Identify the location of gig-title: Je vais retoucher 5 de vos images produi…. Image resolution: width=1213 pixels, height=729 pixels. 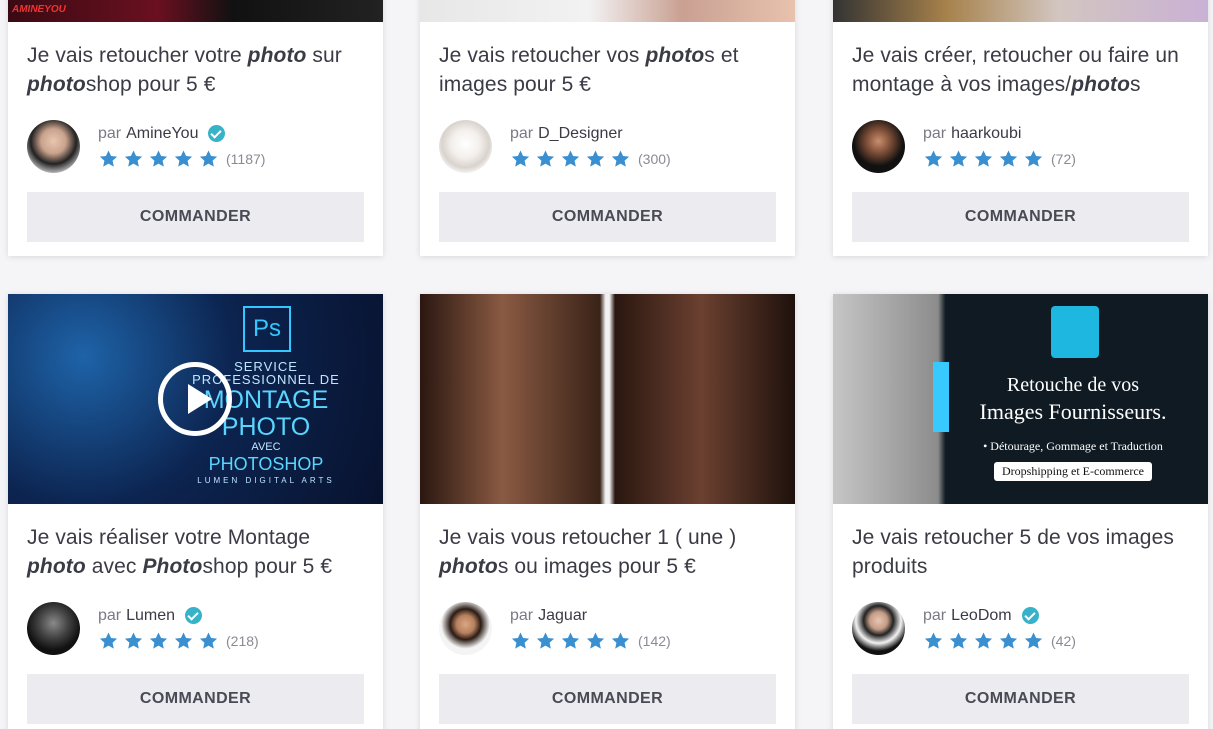
(1020, 552).